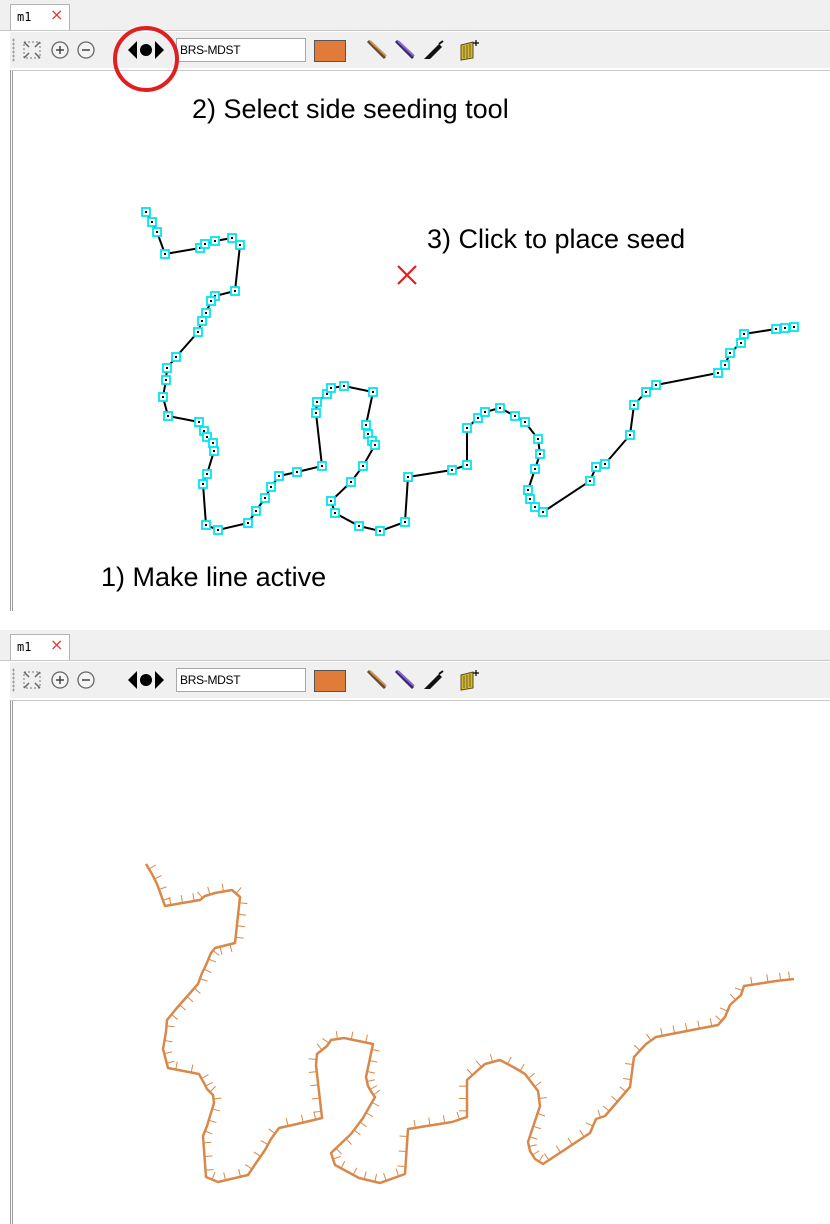 The width and height of the screenshot is (830, 1224). Describe the element at coordinates (146, 59) in the screenshot. I see `highlight-circle` at that location.